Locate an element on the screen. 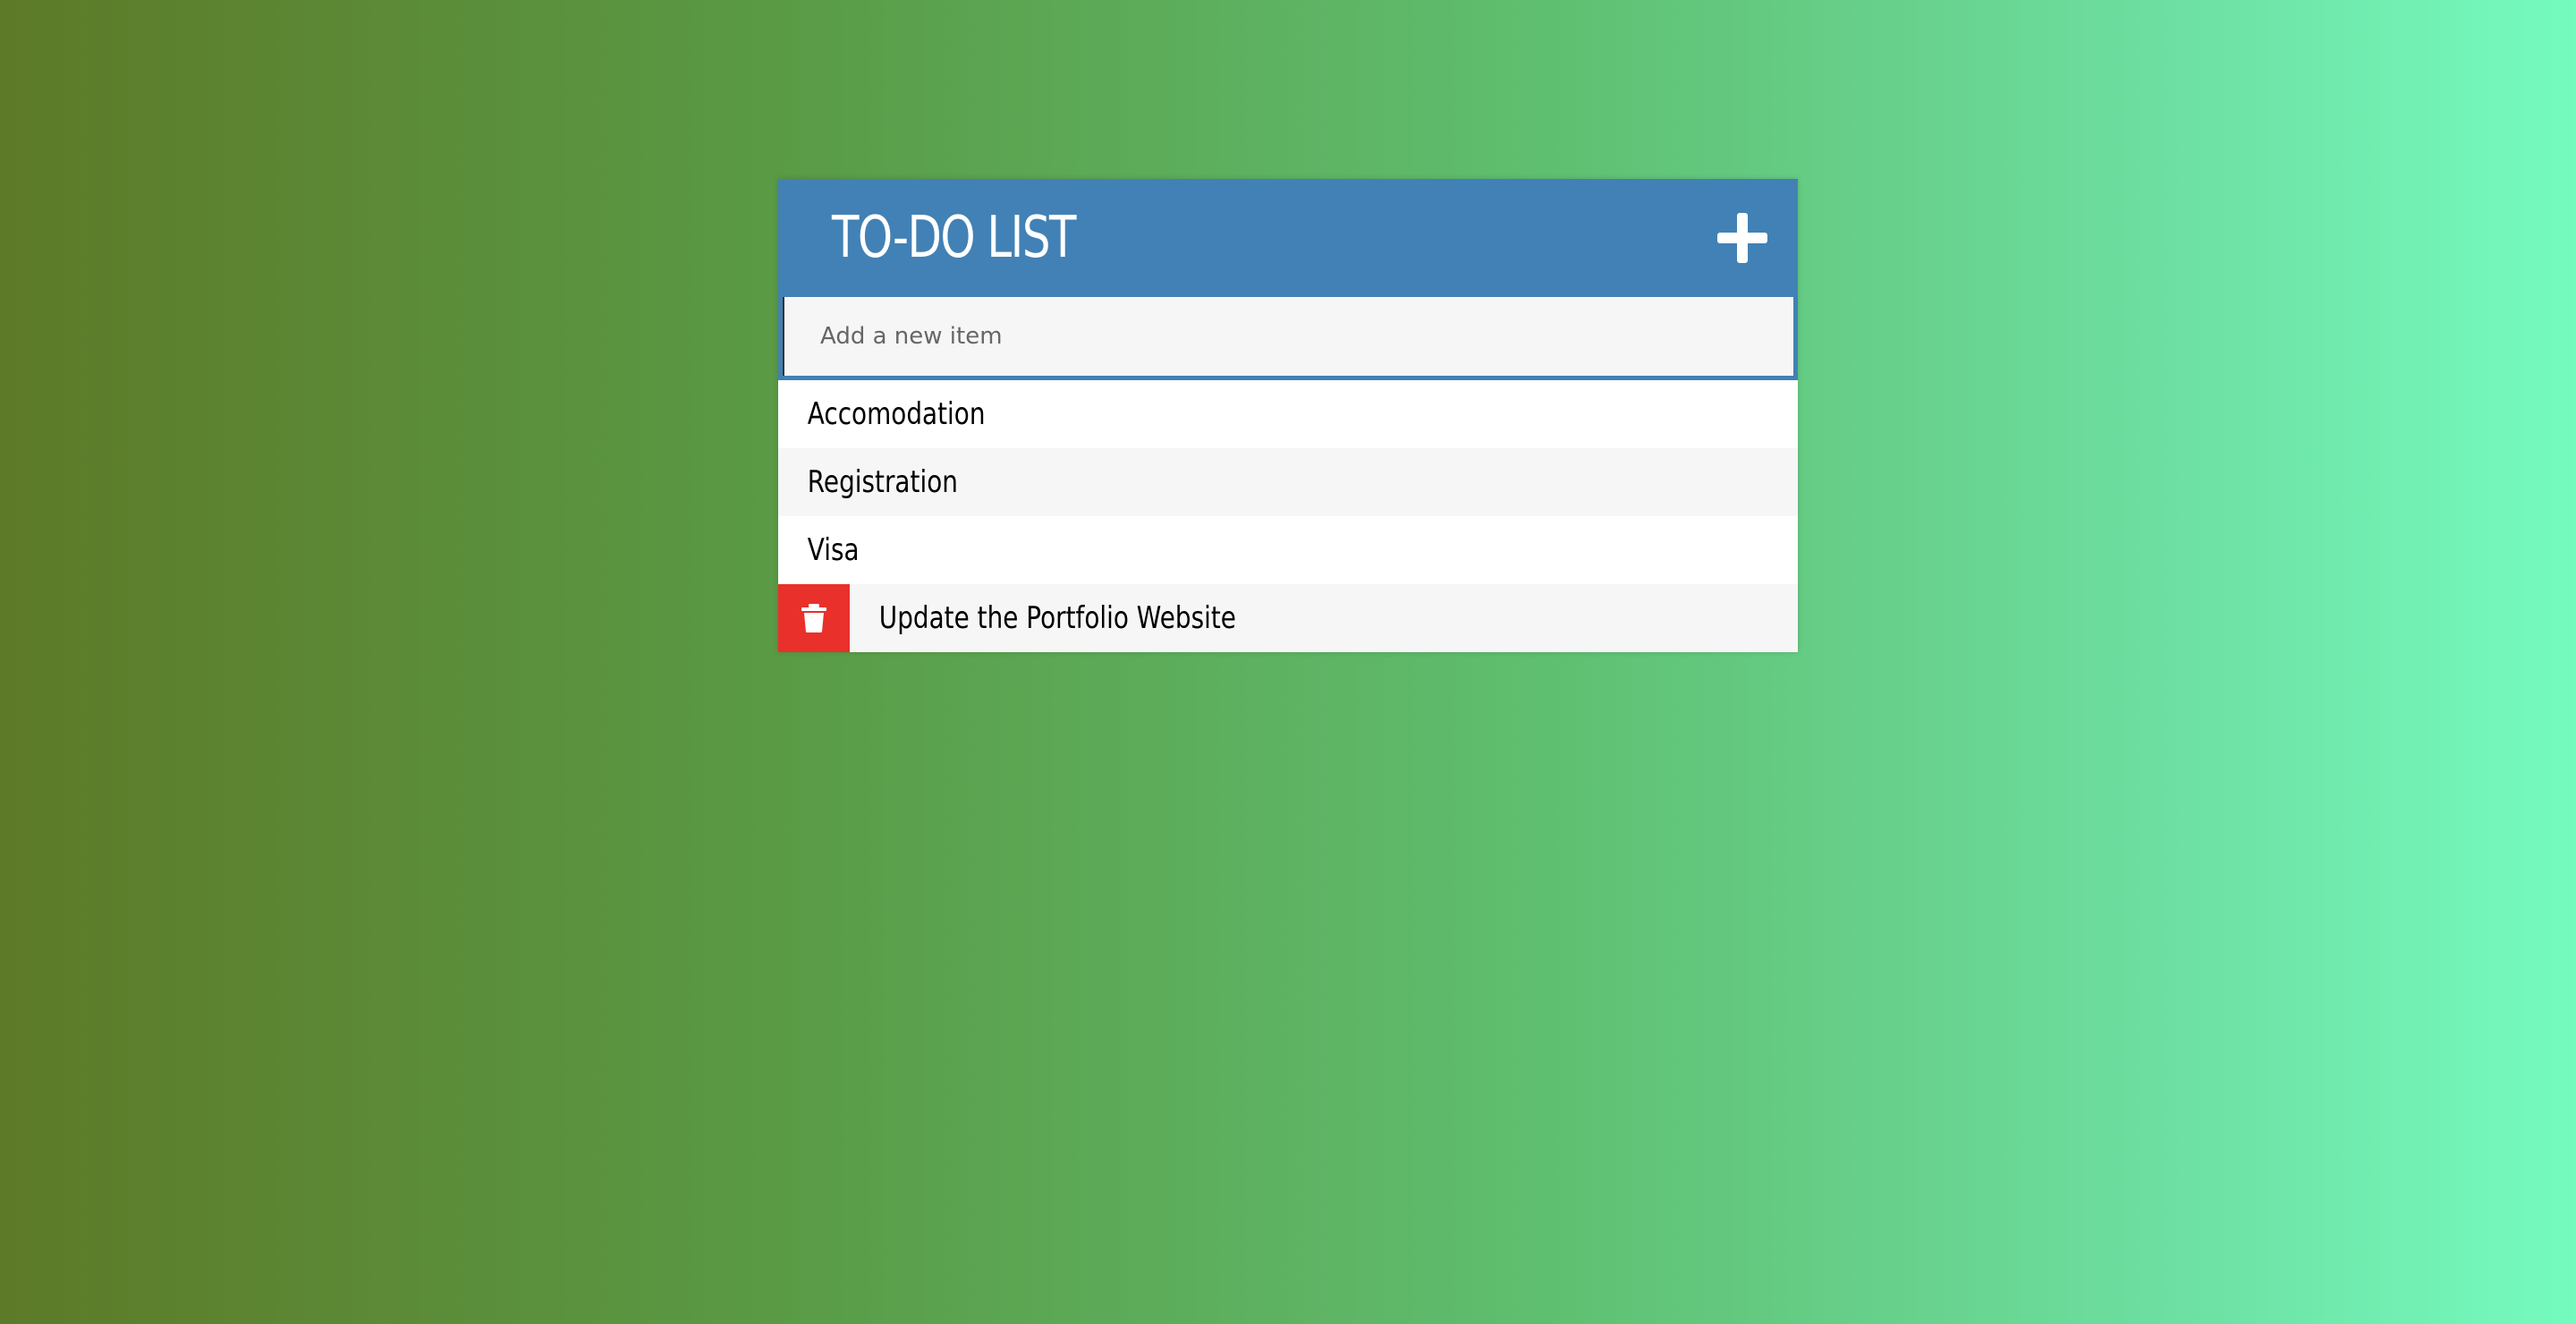 The width and height of the screenshot is (2576, 1324). plus-icon is located at coordinates (1742, 238).